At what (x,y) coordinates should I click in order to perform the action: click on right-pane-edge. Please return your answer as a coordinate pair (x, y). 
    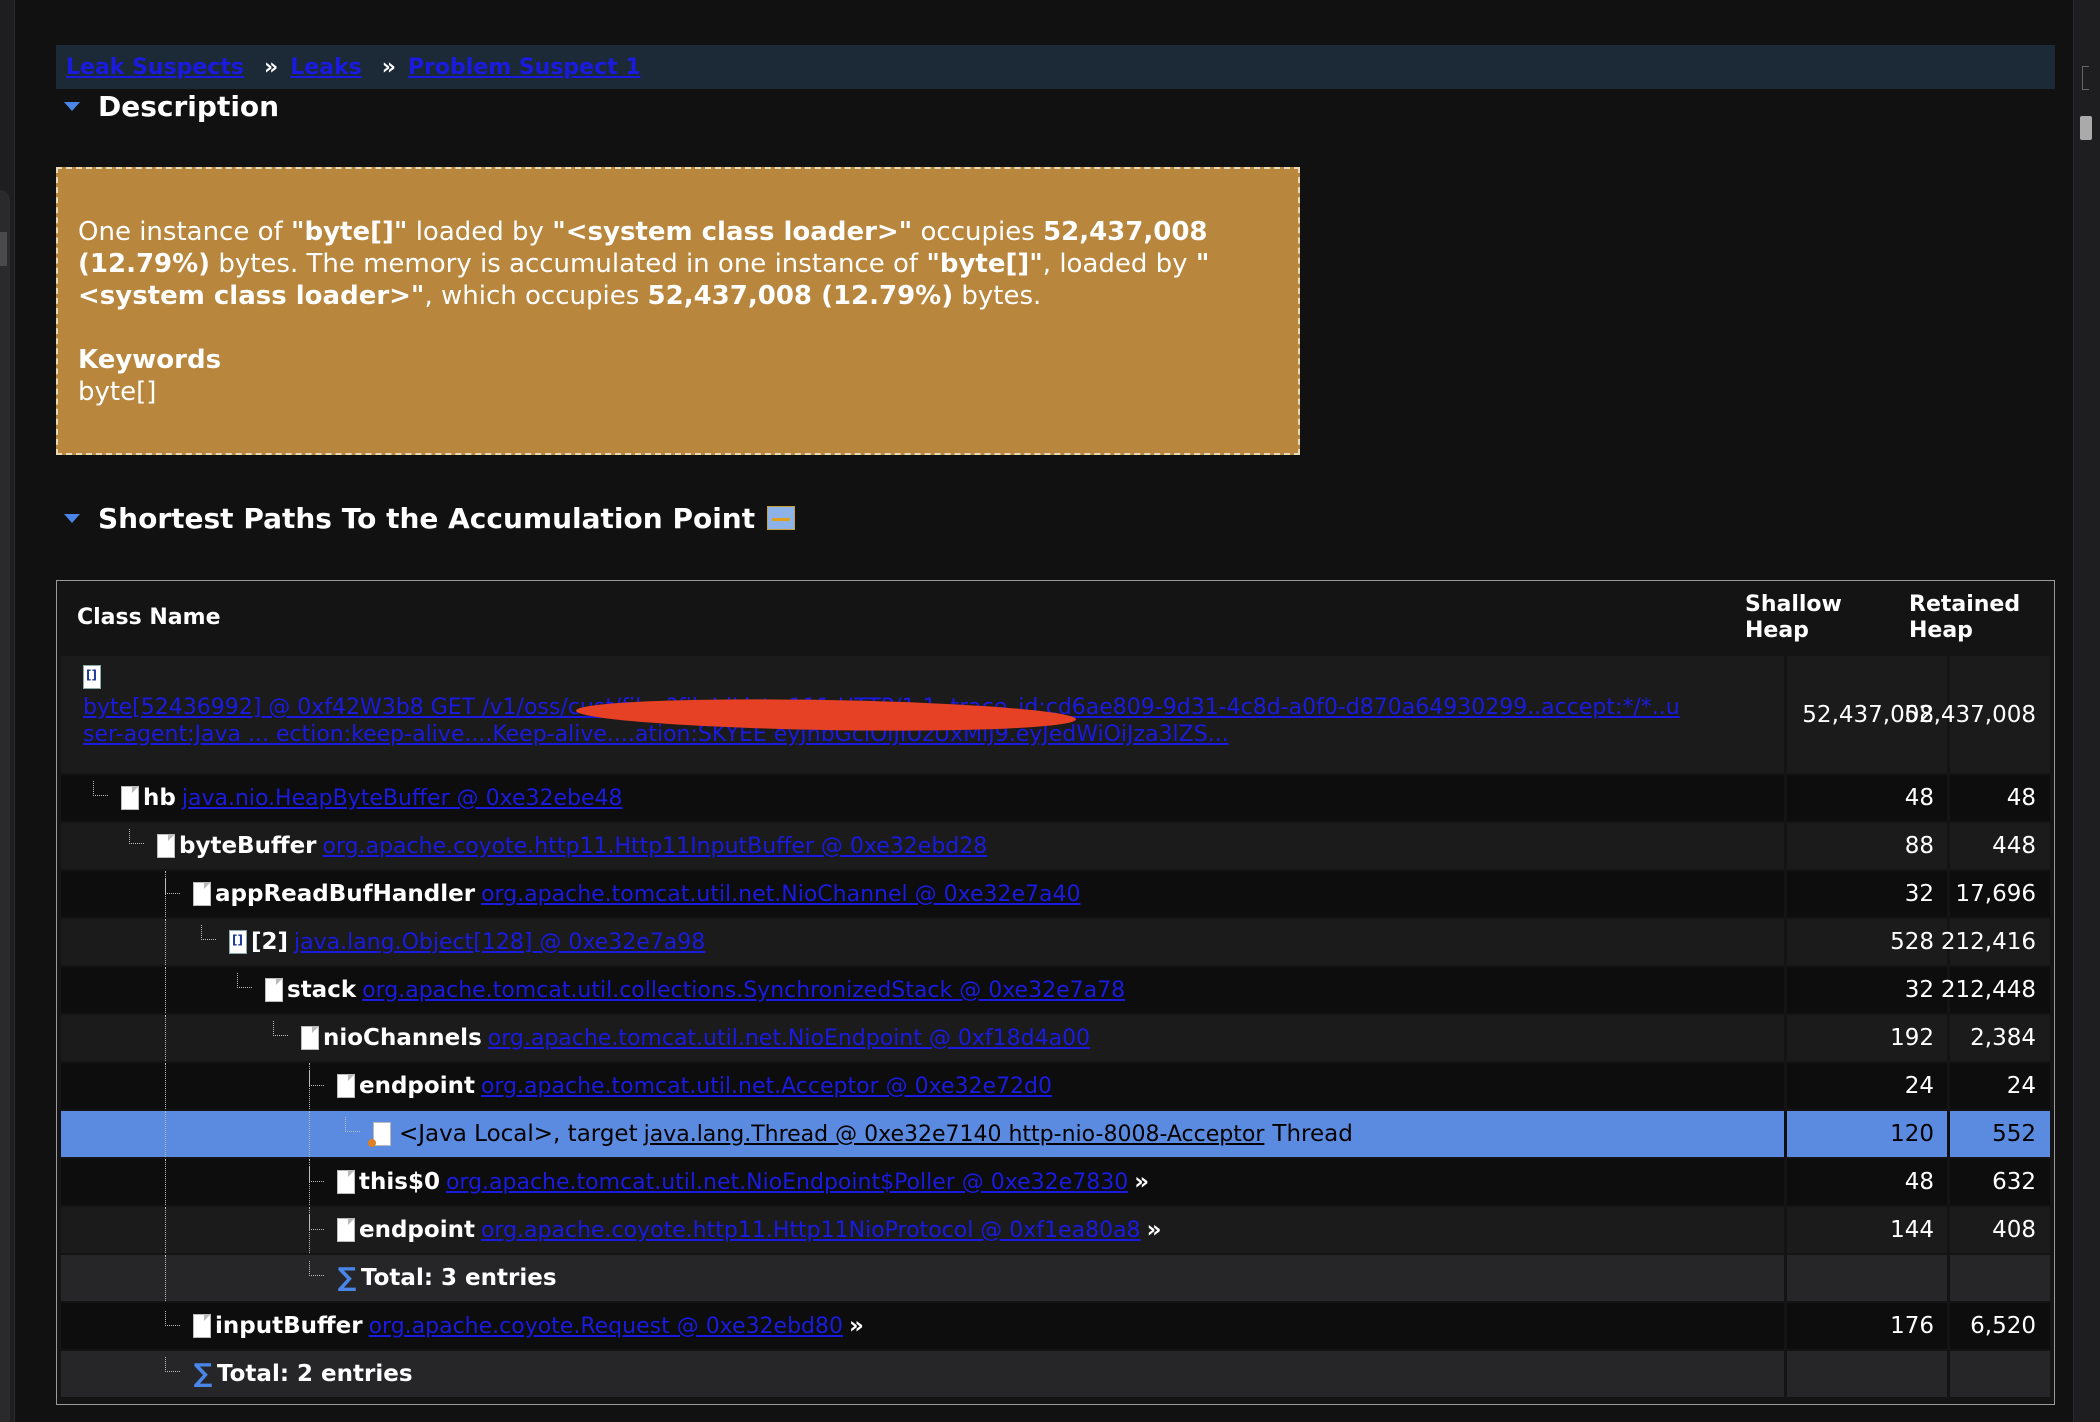
    Looking at the image, I should click on (2086, 711).